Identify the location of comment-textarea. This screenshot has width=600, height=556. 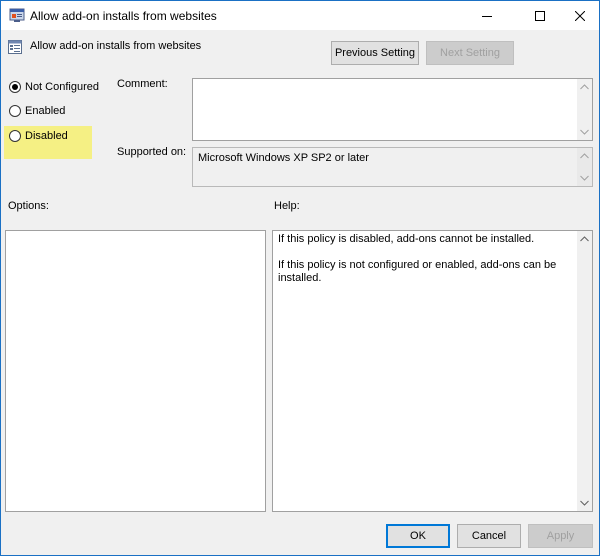
(392, 109).